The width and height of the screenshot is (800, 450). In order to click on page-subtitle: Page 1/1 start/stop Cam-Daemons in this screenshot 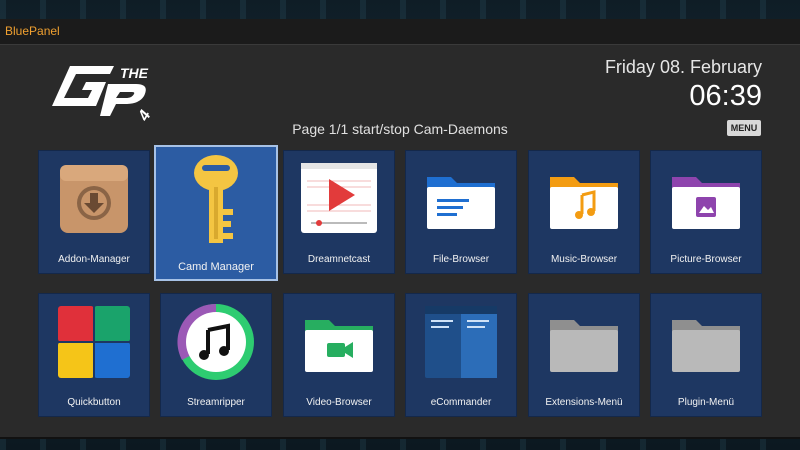, I will do `click(400, 129)`.